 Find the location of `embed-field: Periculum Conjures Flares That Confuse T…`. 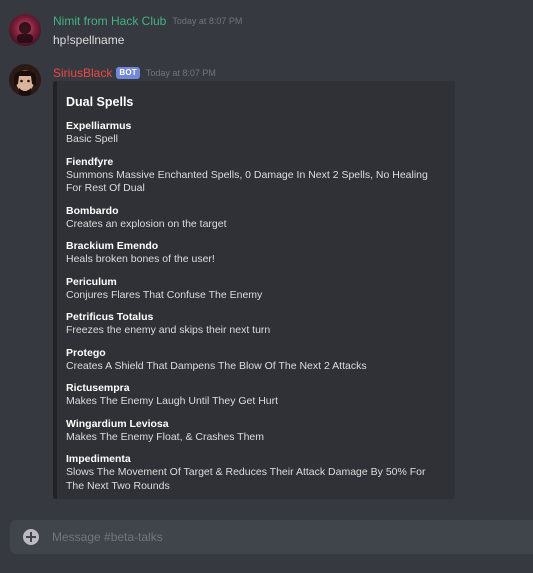

embed-field: Periculum Conjures Flares That Confuse T… is located at coordinates (256, 289).